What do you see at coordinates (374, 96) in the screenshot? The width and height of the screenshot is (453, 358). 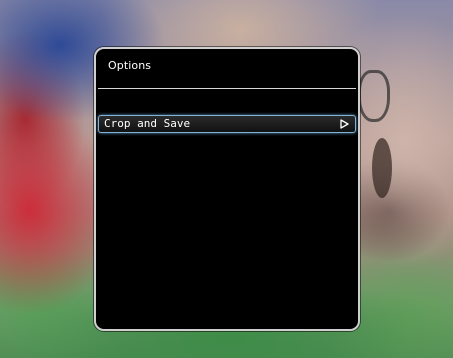 I see `photo-detail-glasses` at bounding box center [374, 96].